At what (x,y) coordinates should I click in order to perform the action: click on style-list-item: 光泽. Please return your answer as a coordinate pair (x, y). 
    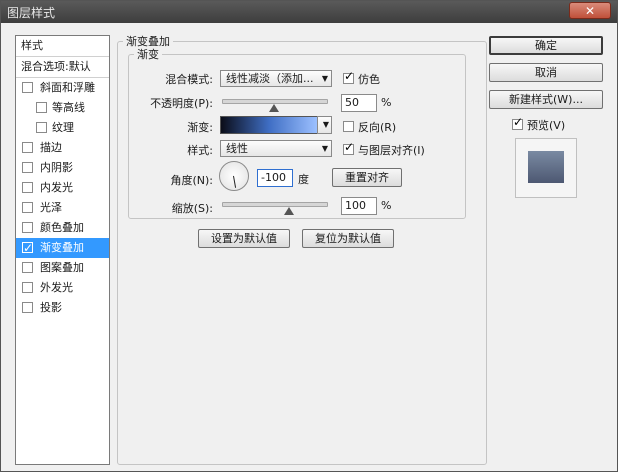
    Looking at the image, I should click on (62, 208).